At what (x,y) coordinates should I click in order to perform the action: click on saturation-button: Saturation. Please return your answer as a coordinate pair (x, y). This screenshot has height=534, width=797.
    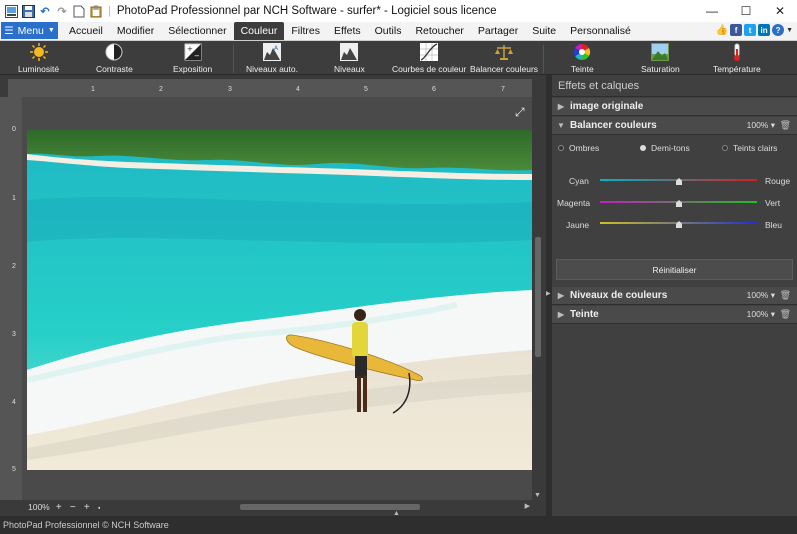
    Looking at the image, I should click on (660, 58).